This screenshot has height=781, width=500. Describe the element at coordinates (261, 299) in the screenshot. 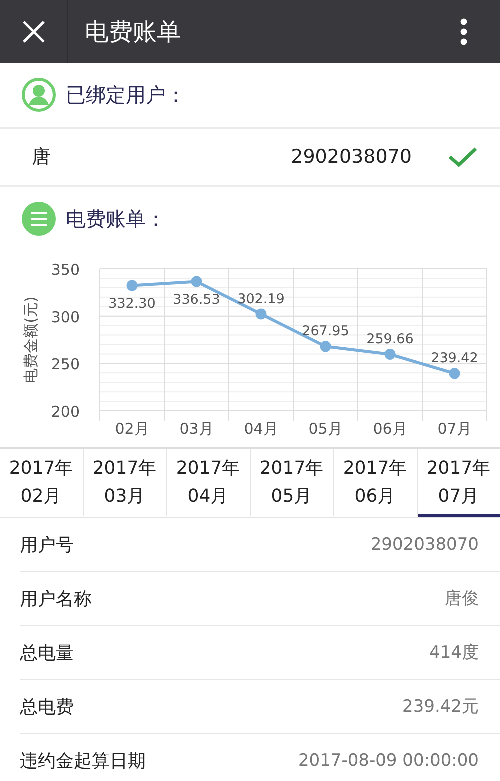

I see `data-label: 302.19` at that location.